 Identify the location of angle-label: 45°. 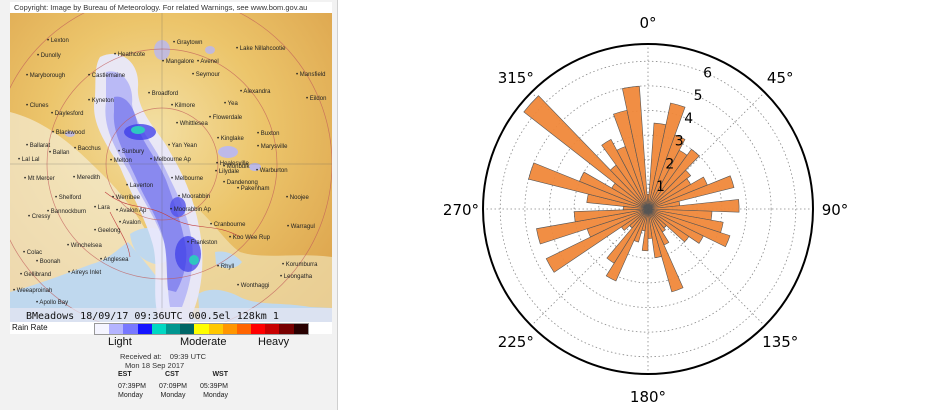
(780, 78).